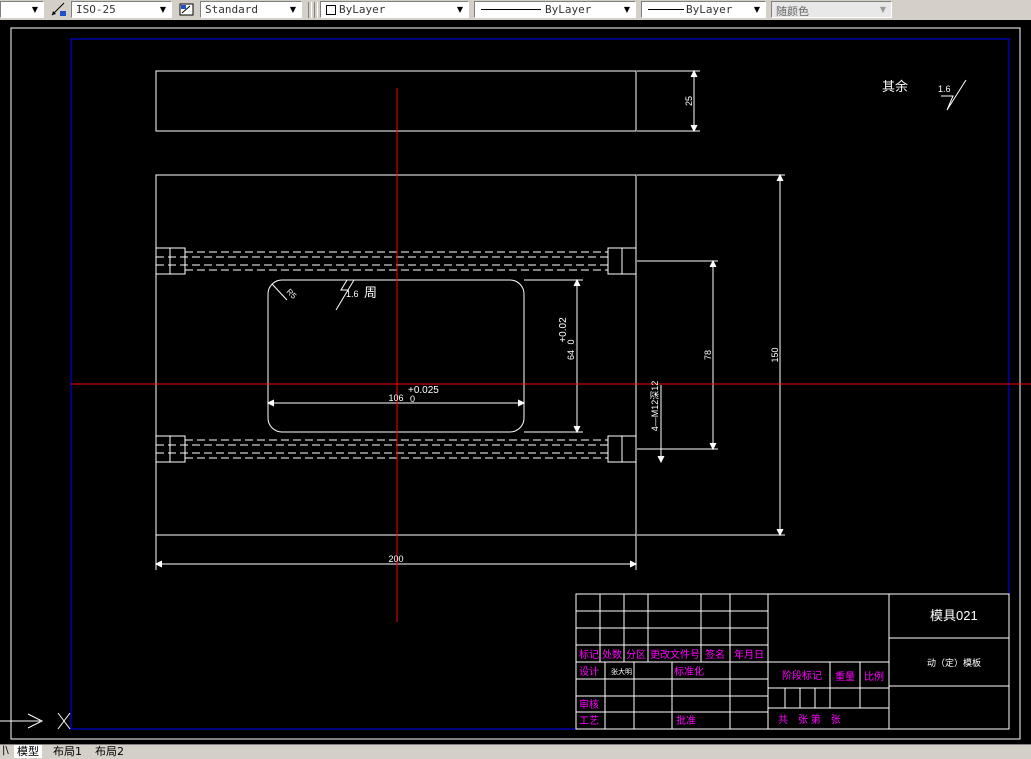  Describe the element at coordinates (954, 662) in the screenshot. I see `tb-part-name: 动（定）模板` at that location.